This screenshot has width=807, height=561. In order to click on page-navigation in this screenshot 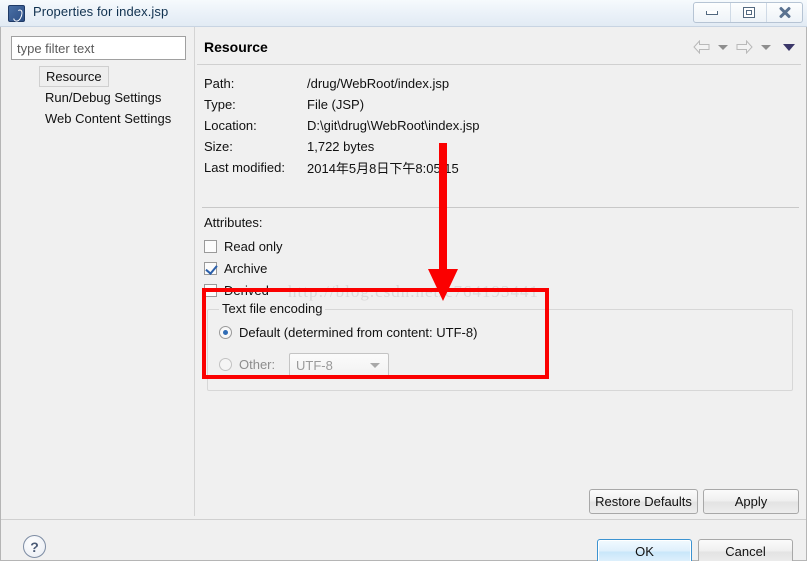, I will do `click(746, 47)`.